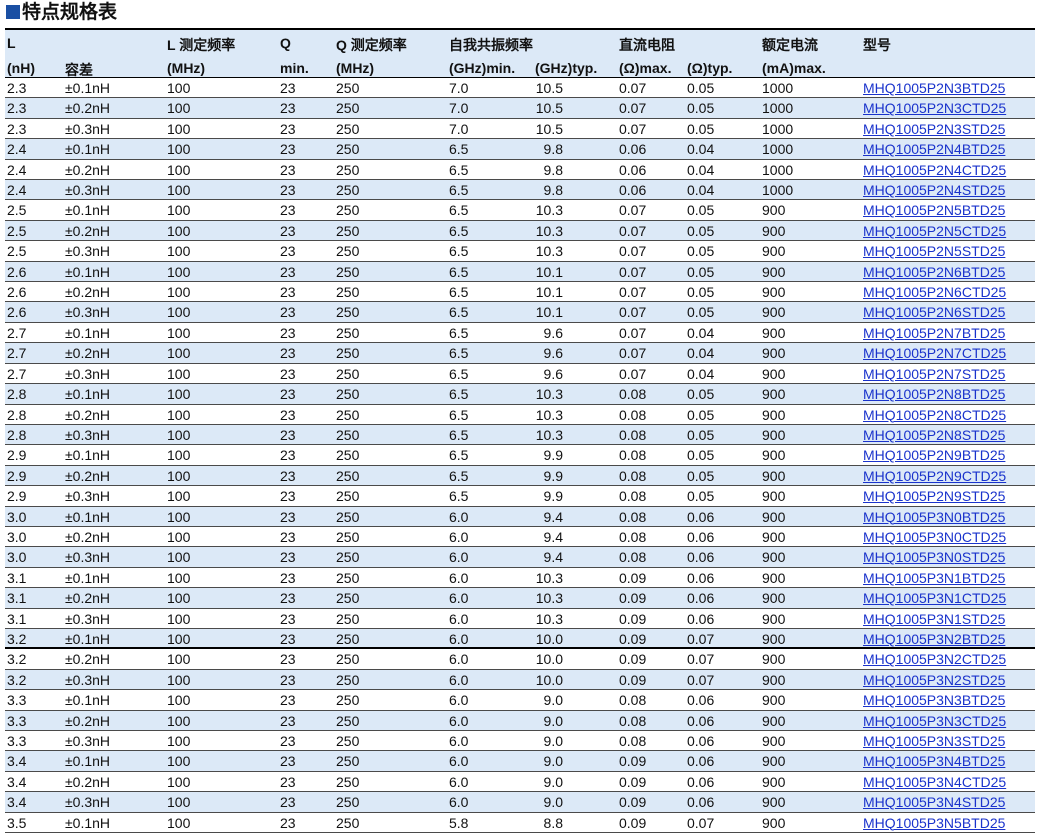 The image size is (1042, 833). What do you see at coordinates (934, 149) in the screenshot?
I see `cell-part-number: MHQ1005P2N4BTD25` at bounding box center [934, 149].